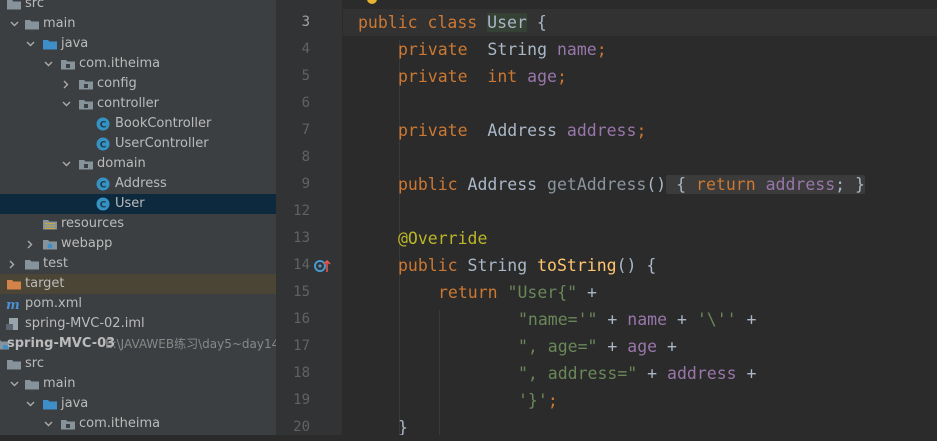 This screenshot has width=937, height=441. Describe the element at coordinates (517, 292) in the screenshot. I see `code-line-15: return "User{" +` at that location.